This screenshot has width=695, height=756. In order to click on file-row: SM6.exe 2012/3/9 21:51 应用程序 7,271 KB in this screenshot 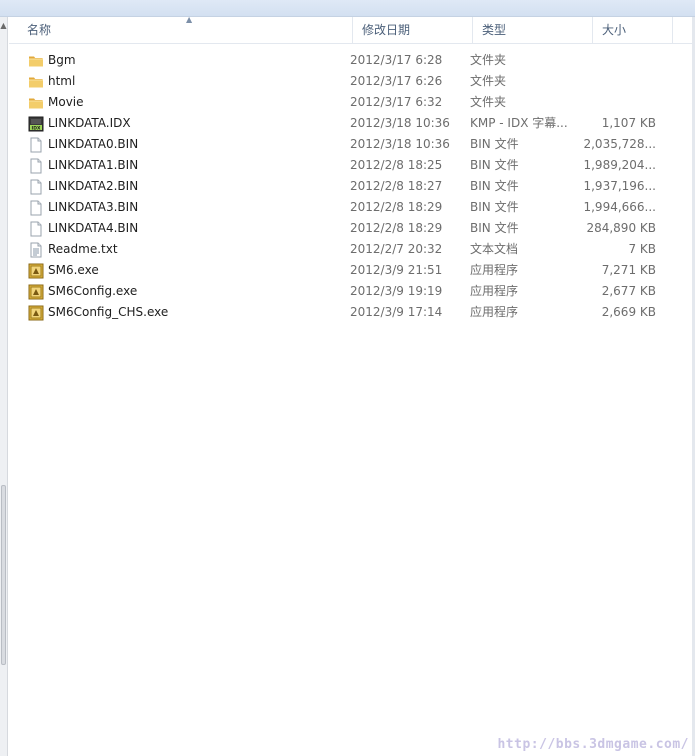, I will do `click(350, 270)`.